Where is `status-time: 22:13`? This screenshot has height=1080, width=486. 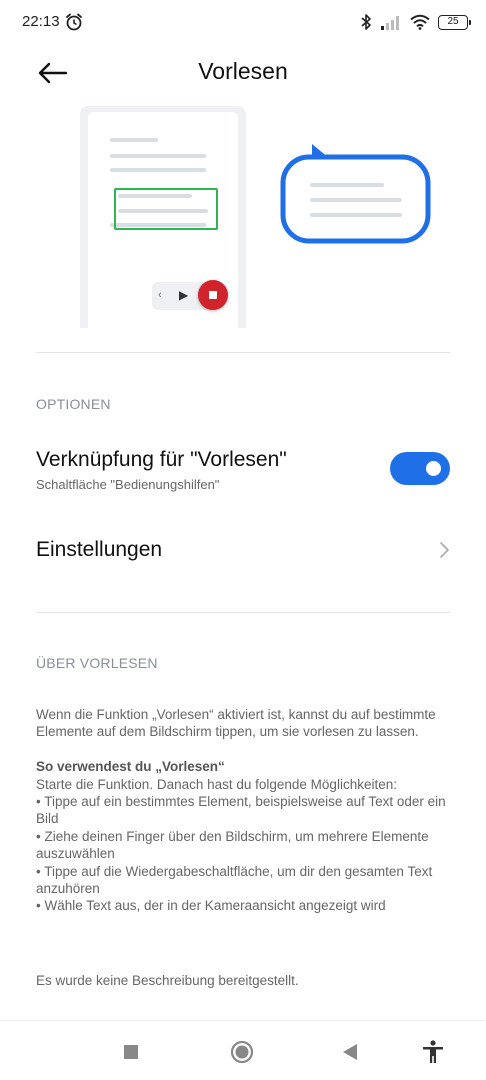
status-time: 22:13 is located at coordinates (41, 21).